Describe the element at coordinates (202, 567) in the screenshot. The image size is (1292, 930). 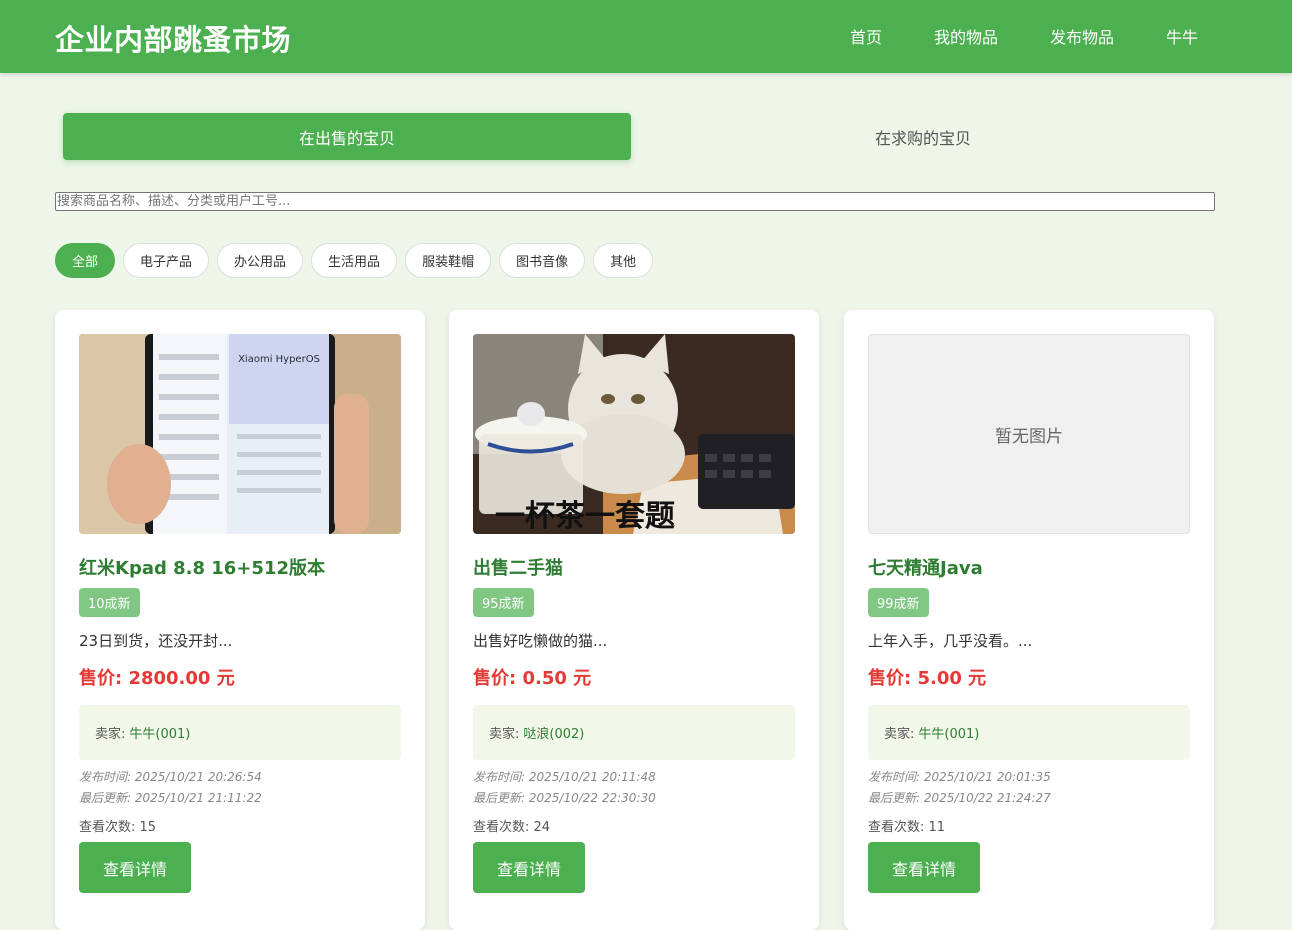
I see `product-title: 红米Kpad 8.8 16+512版本` at that location.